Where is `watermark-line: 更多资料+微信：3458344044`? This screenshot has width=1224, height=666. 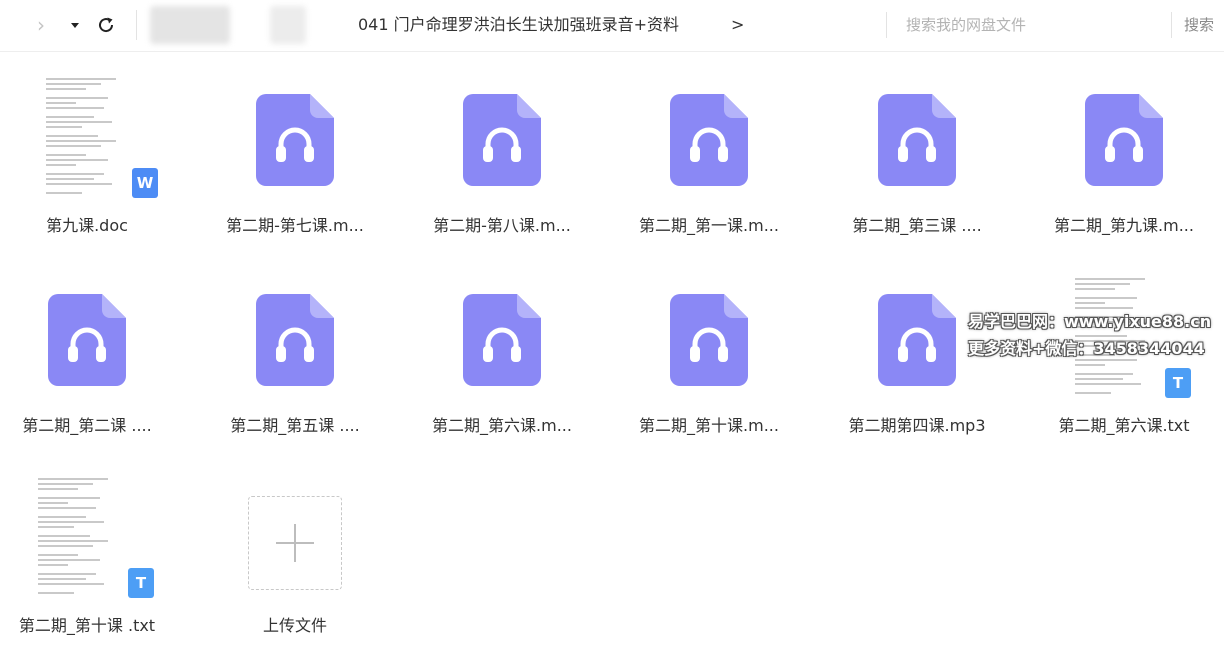 watermark-line: 更多资料+微信：3458344044 is located at coordinates (1086, 348).